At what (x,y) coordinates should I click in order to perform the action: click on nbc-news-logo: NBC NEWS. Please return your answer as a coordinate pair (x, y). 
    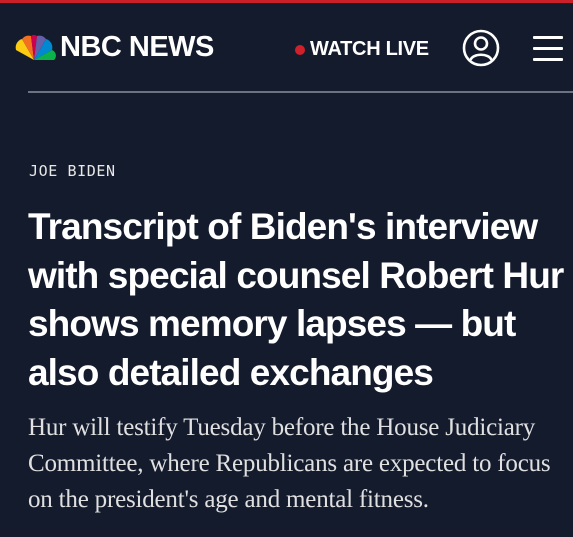
    Looking at the image, I should click on (113, 47).